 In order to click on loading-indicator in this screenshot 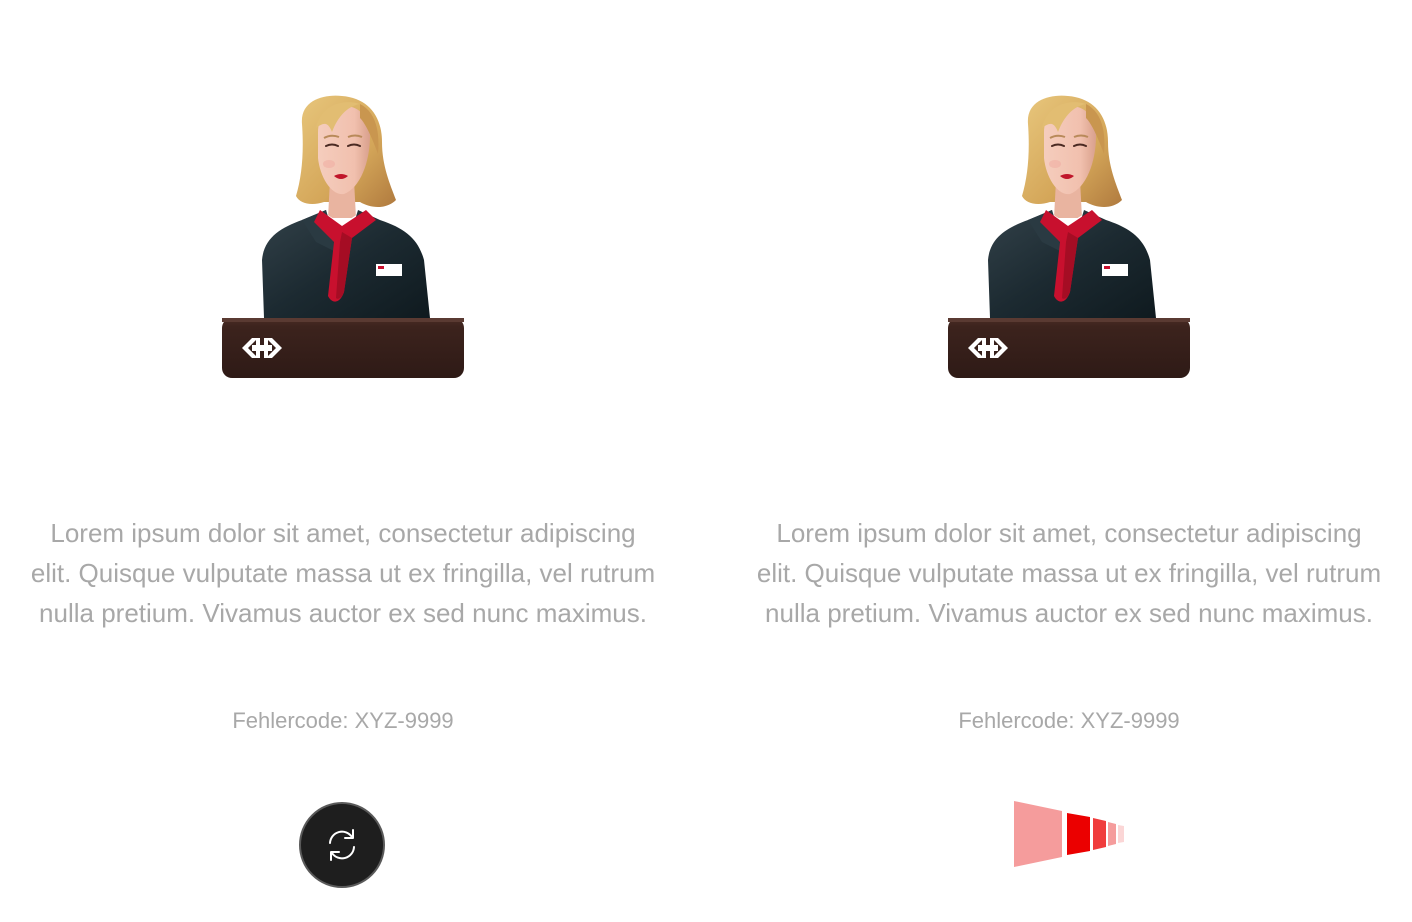, I will do `click(1069, 834)`.